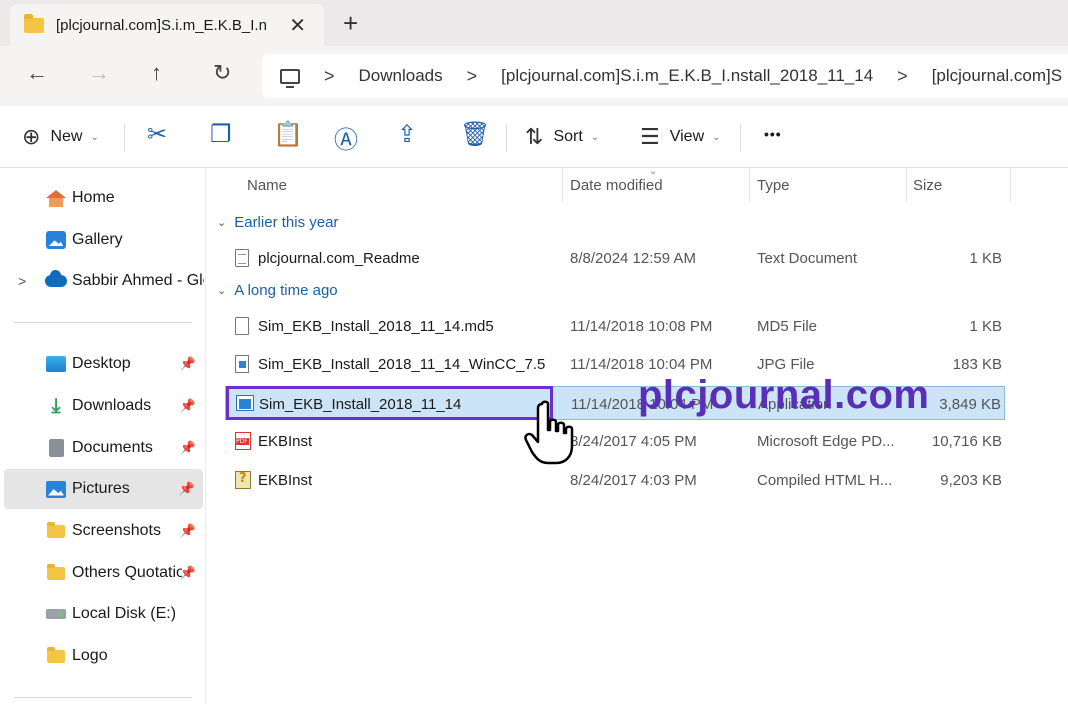 The width and height of the screenshot is (1068, 704). What do you see at coordinates (641, 326) in the screenshot?
I see `file-date: 11/14/2018 10:08 PM` at bounding box center [641, 326].